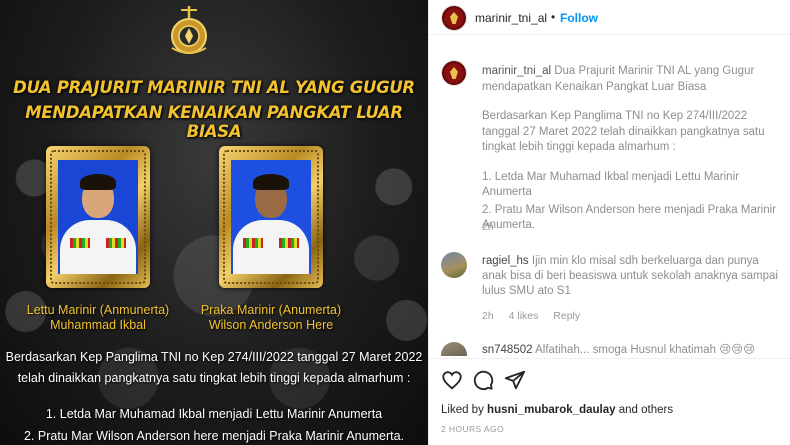  I want to click on caption-avatar, so click(454, 73).